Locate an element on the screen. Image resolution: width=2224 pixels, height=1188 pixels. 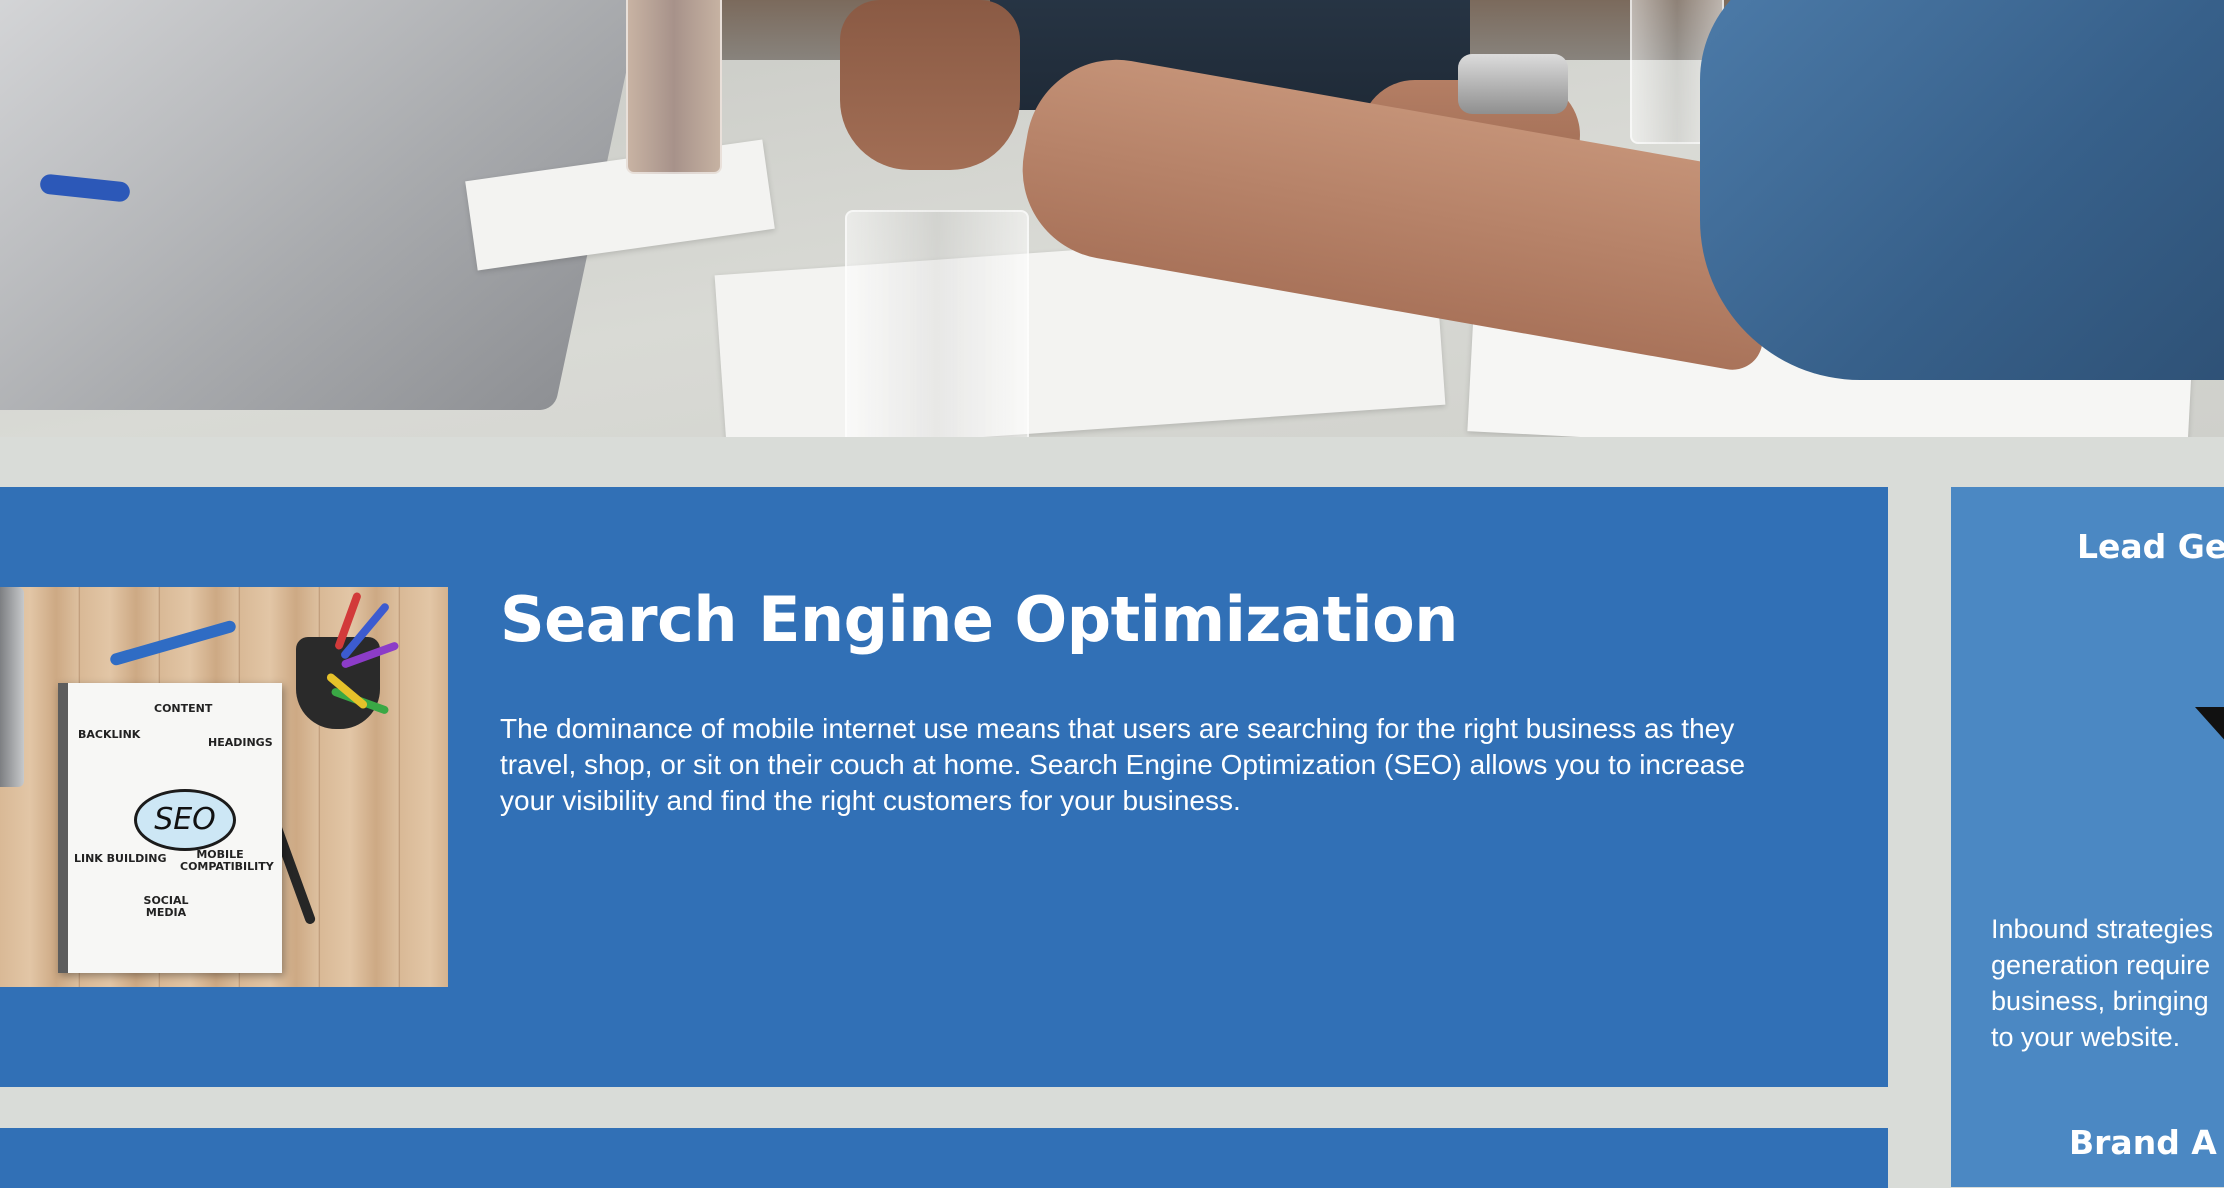
notebook-label: LINK BUILDING is located at coordinates (120, 858).